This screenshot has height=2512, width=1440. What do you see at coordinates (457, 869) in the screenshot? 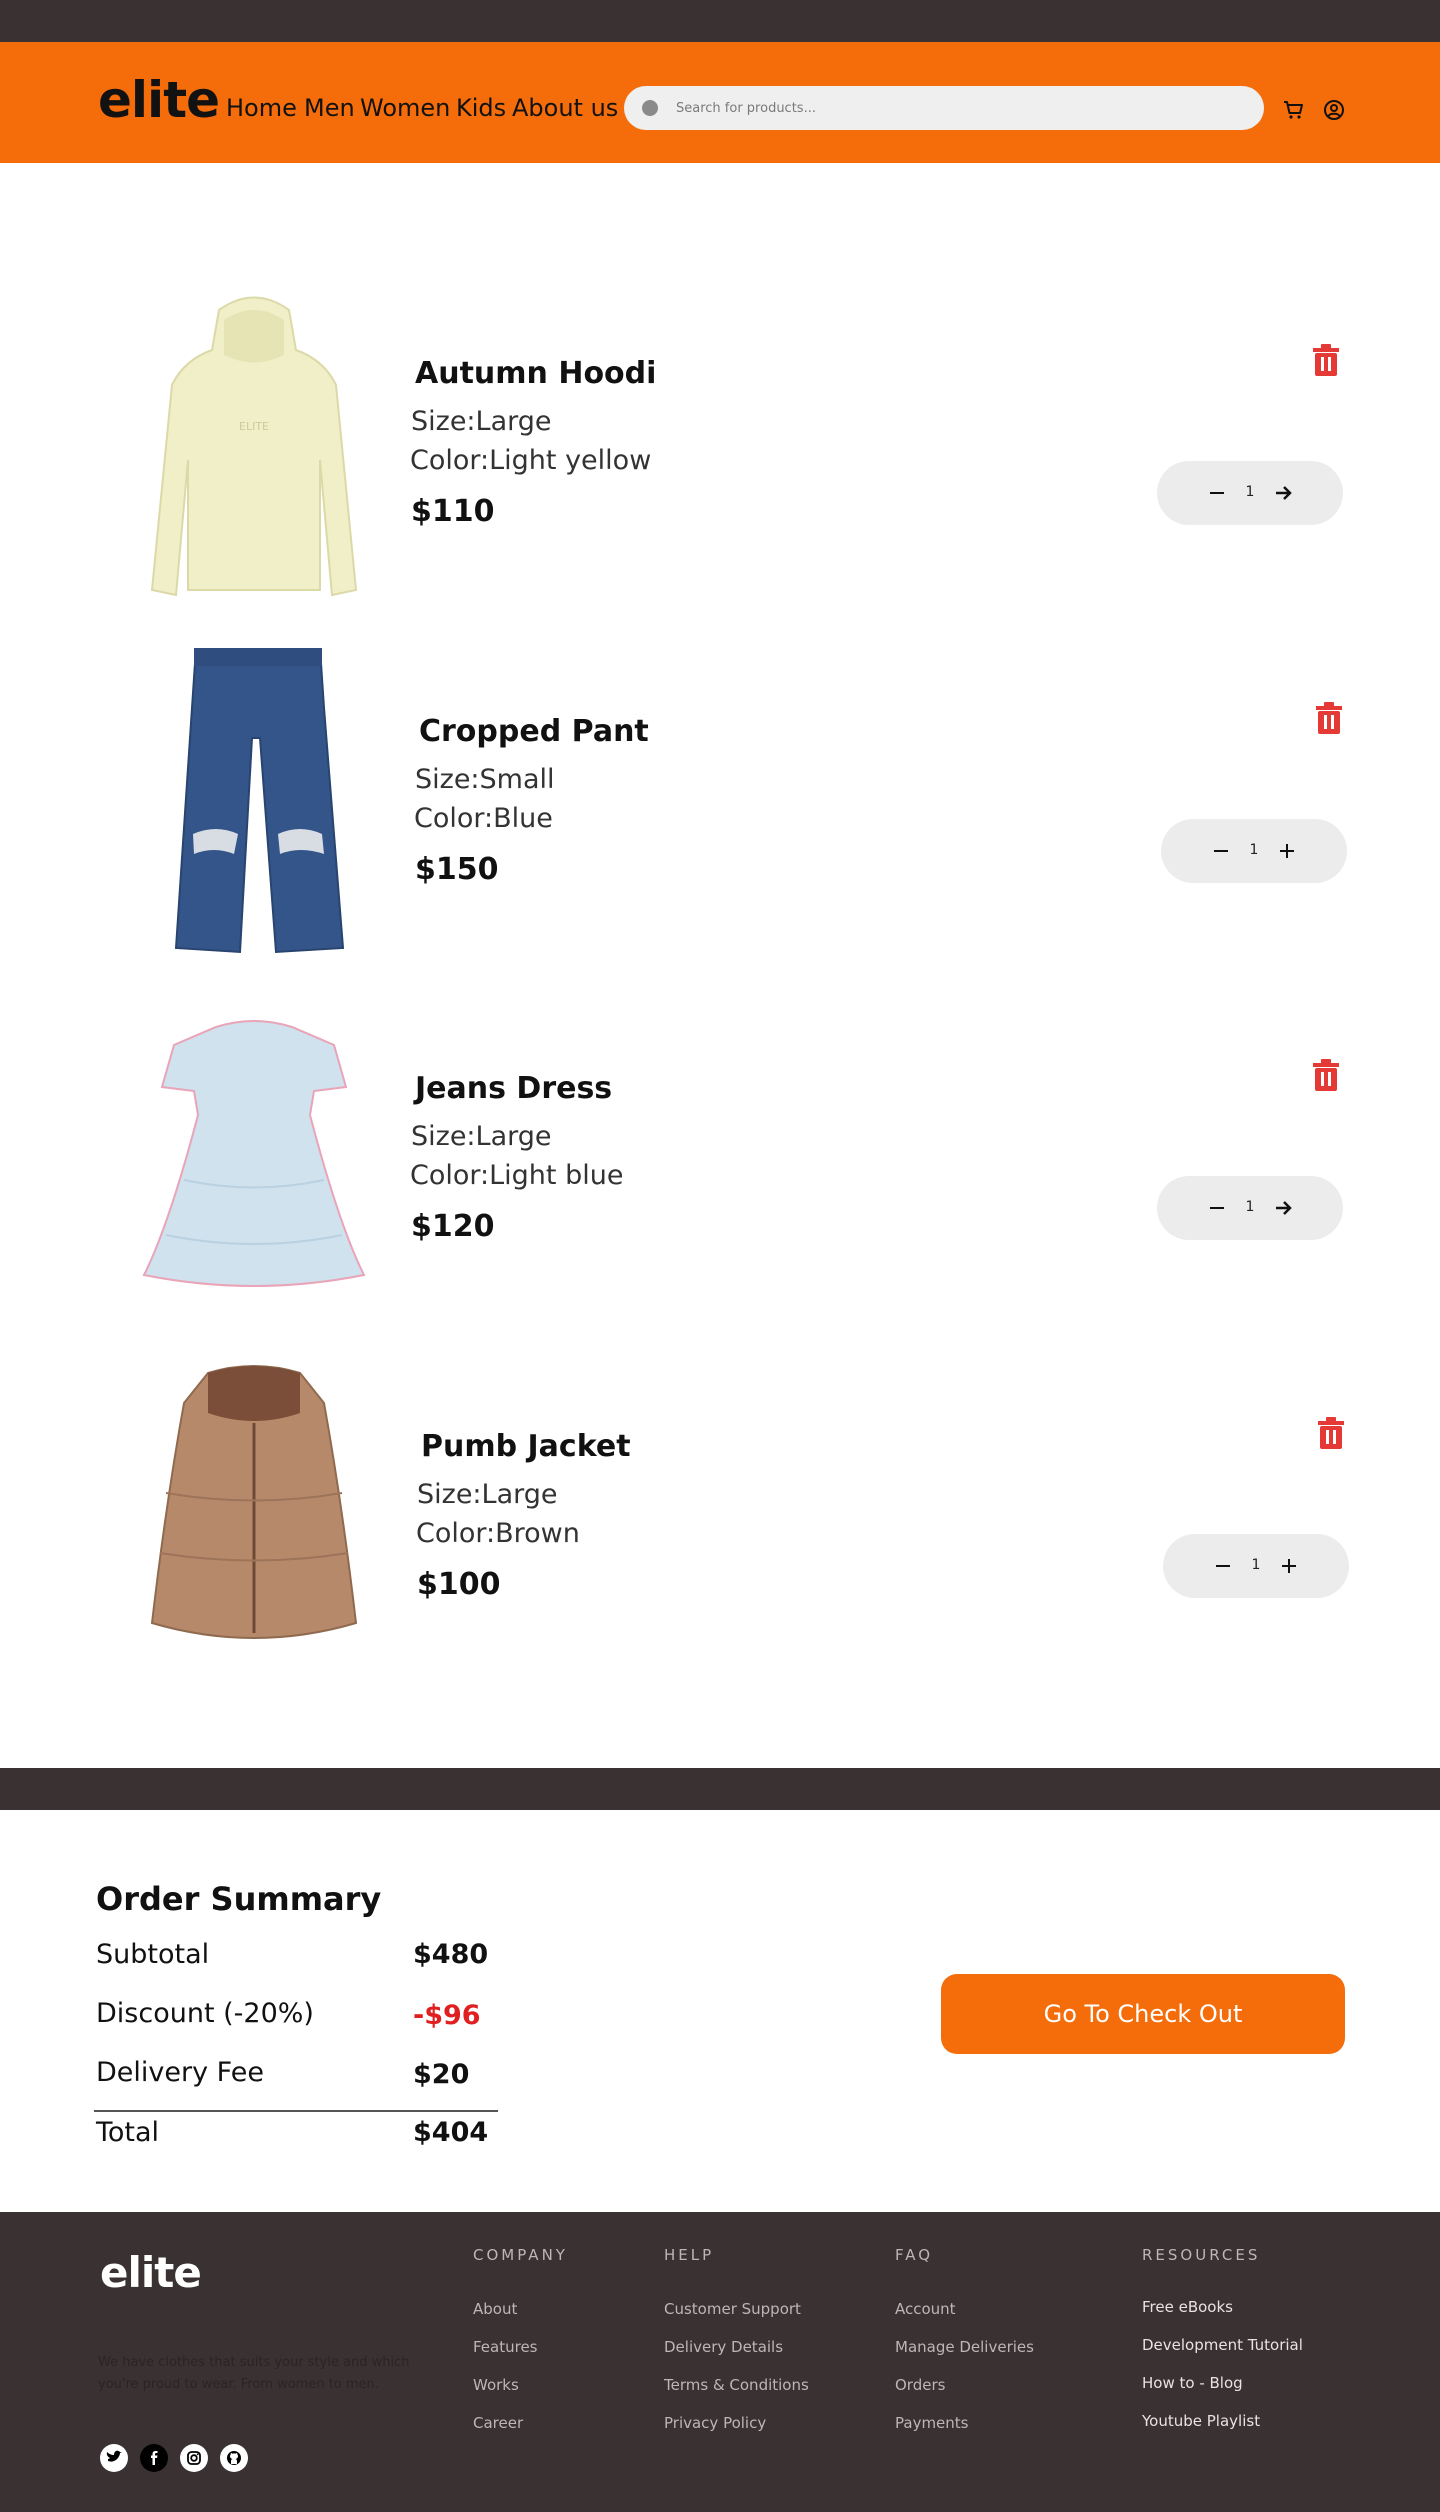
I see `item-price: $150` at bounding box center [457, 869].